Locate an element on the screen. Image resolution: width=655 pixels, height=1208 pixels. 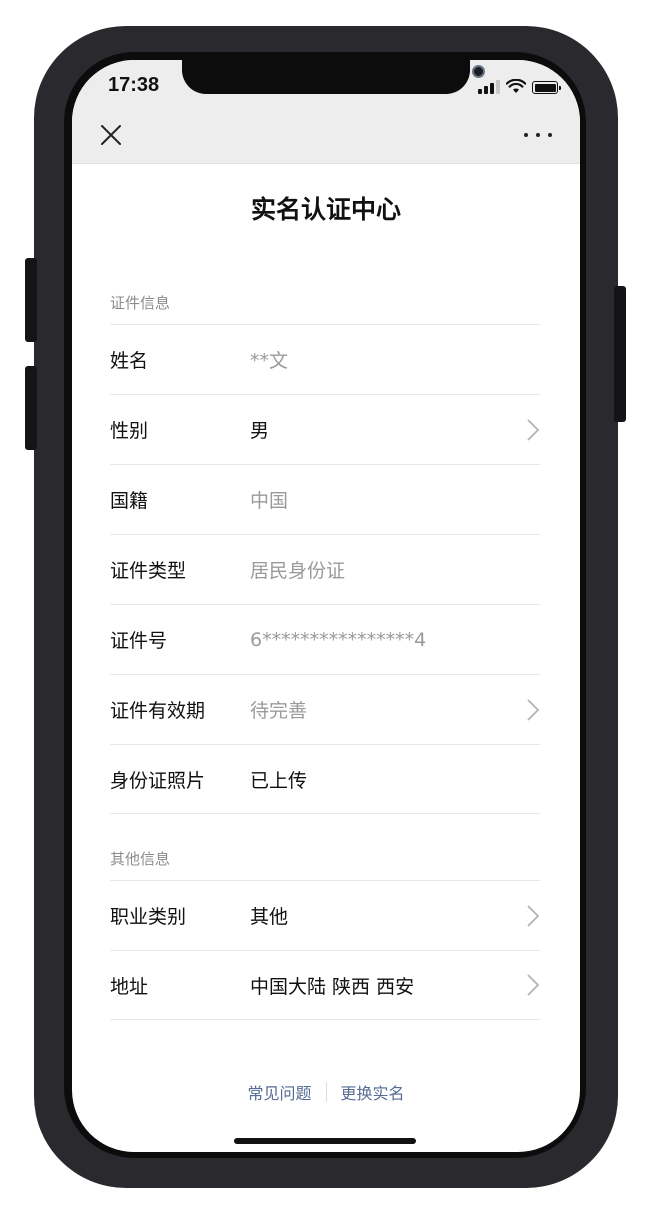
change-name-link: 更换实名 is located at coordinates (373, 1092).